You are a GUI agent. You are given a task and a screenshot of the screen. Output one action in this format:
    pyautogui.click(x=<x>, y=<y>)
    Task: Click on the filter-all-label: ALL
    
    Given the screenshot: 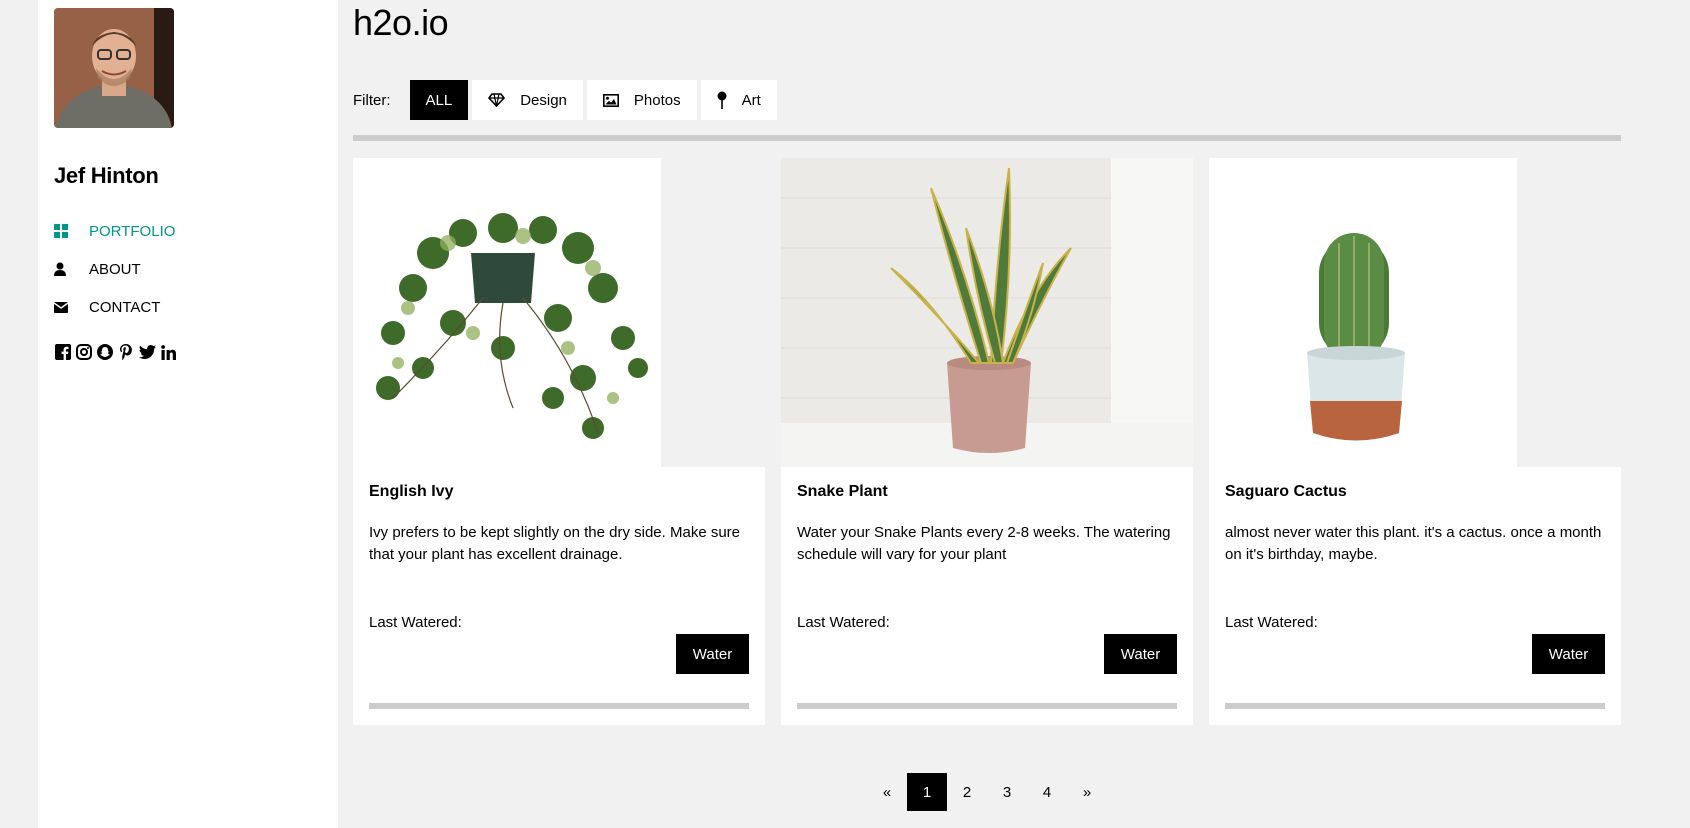 What is the action you would take?
    pyautogui.click(x=439, y=100)
    